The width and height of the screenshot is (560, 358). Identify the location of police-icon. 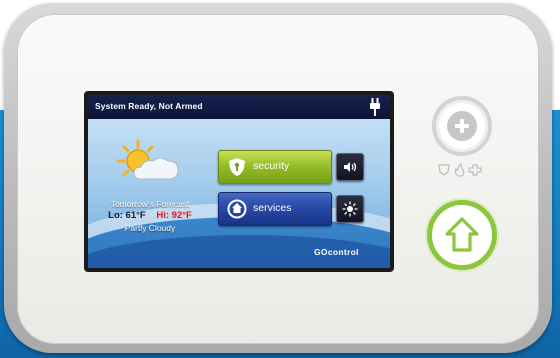
(444, 170).